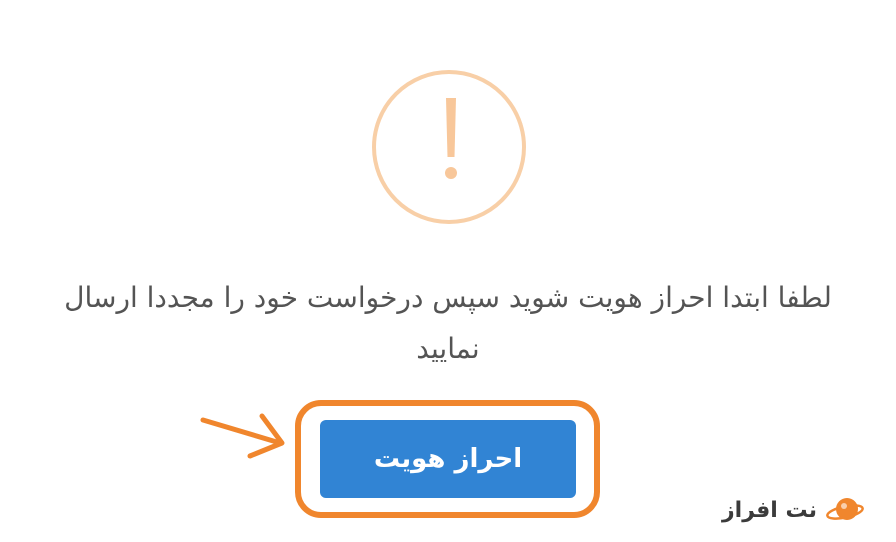 This screenshot has width=896, height=542. I want to click on arrow-right-icon, so click(242, 436).